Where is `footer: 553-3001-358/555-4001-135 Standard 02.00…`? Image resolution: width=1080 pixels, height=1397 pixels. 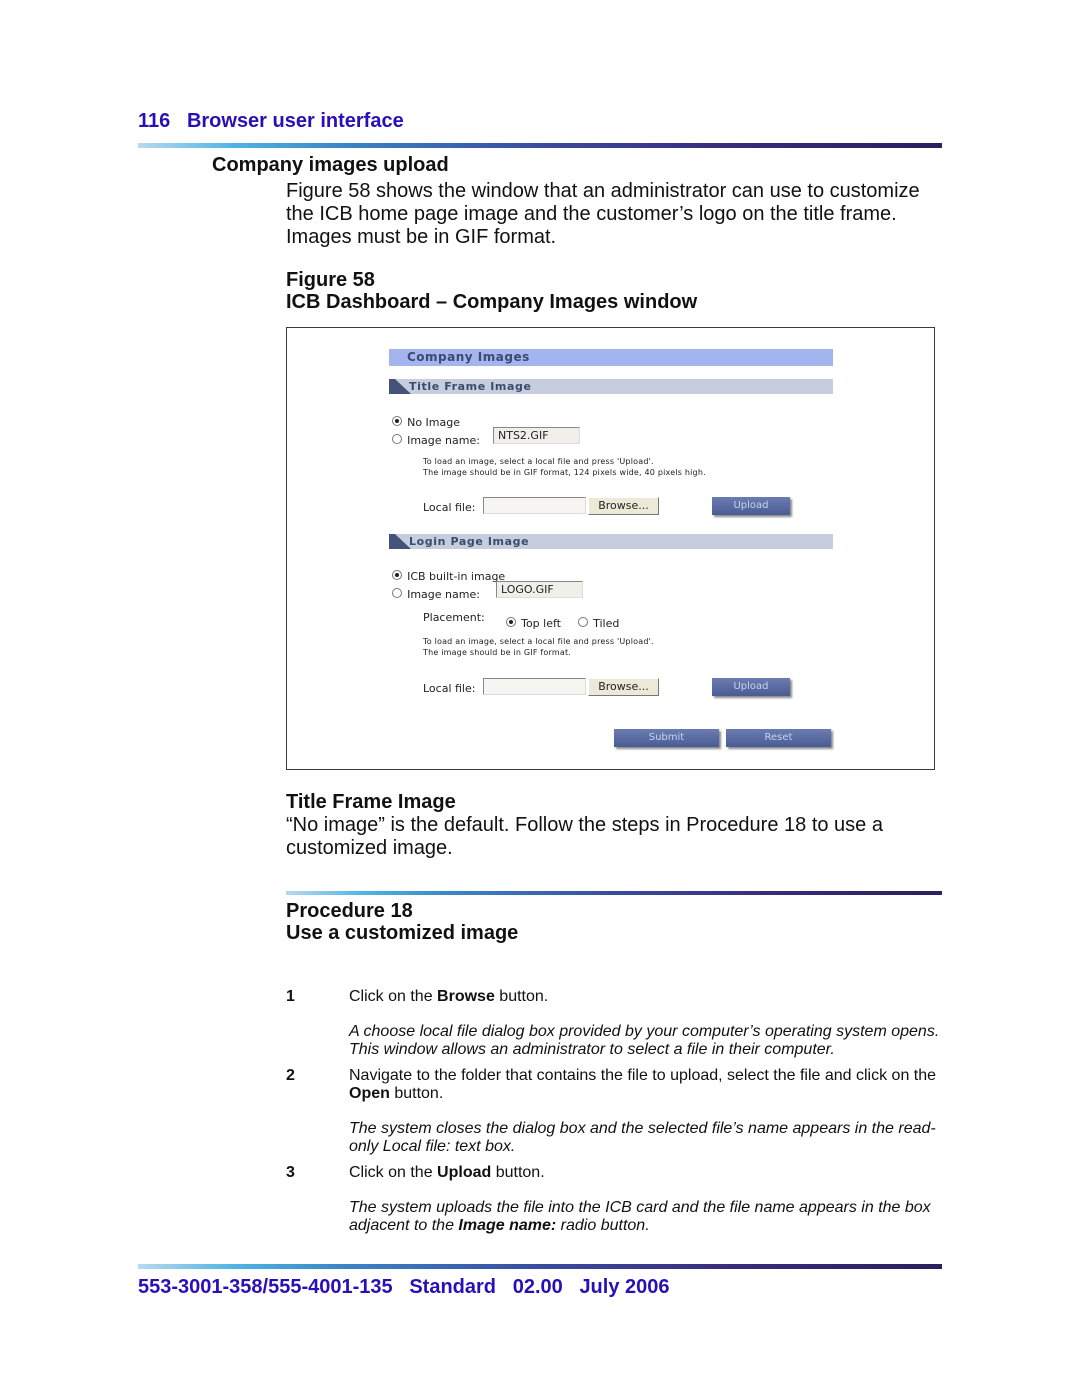 footer: 553-3001-358/555-4001-135 Standard 02.00… is located at coordinates (404, 1287).